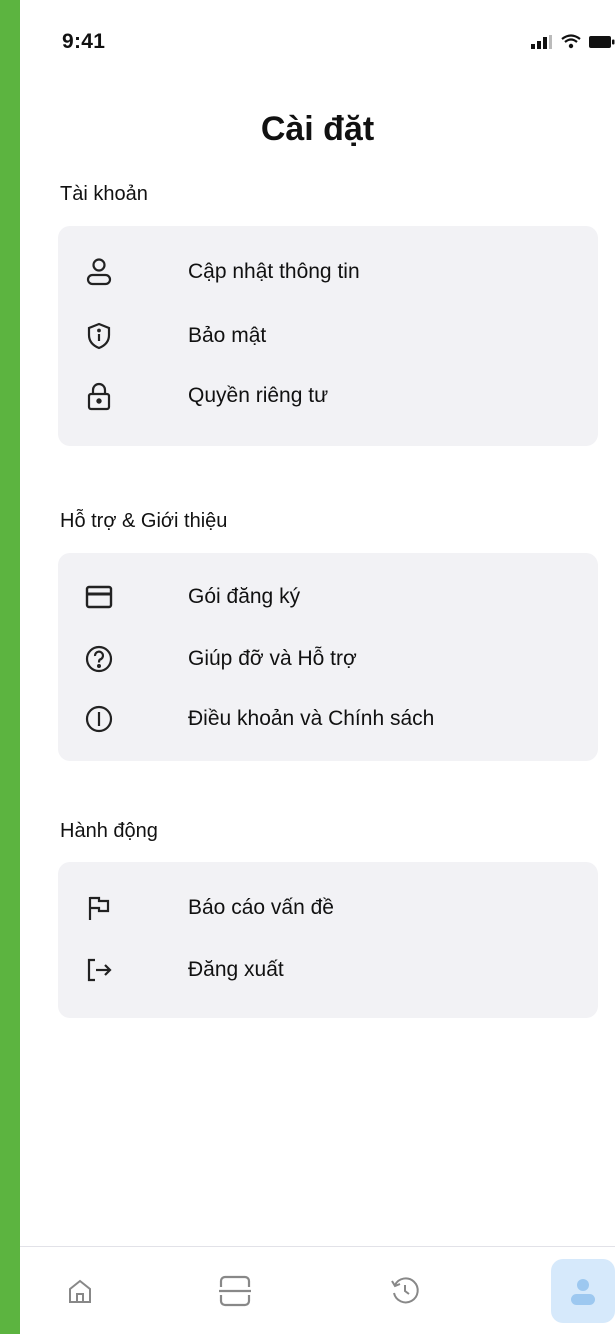 The height and width of the screenshot is (1334, 615). What do you see at coordinates (99, 908) in the screenshot?
I see `flag-icon` at bounding box center [99, 908].